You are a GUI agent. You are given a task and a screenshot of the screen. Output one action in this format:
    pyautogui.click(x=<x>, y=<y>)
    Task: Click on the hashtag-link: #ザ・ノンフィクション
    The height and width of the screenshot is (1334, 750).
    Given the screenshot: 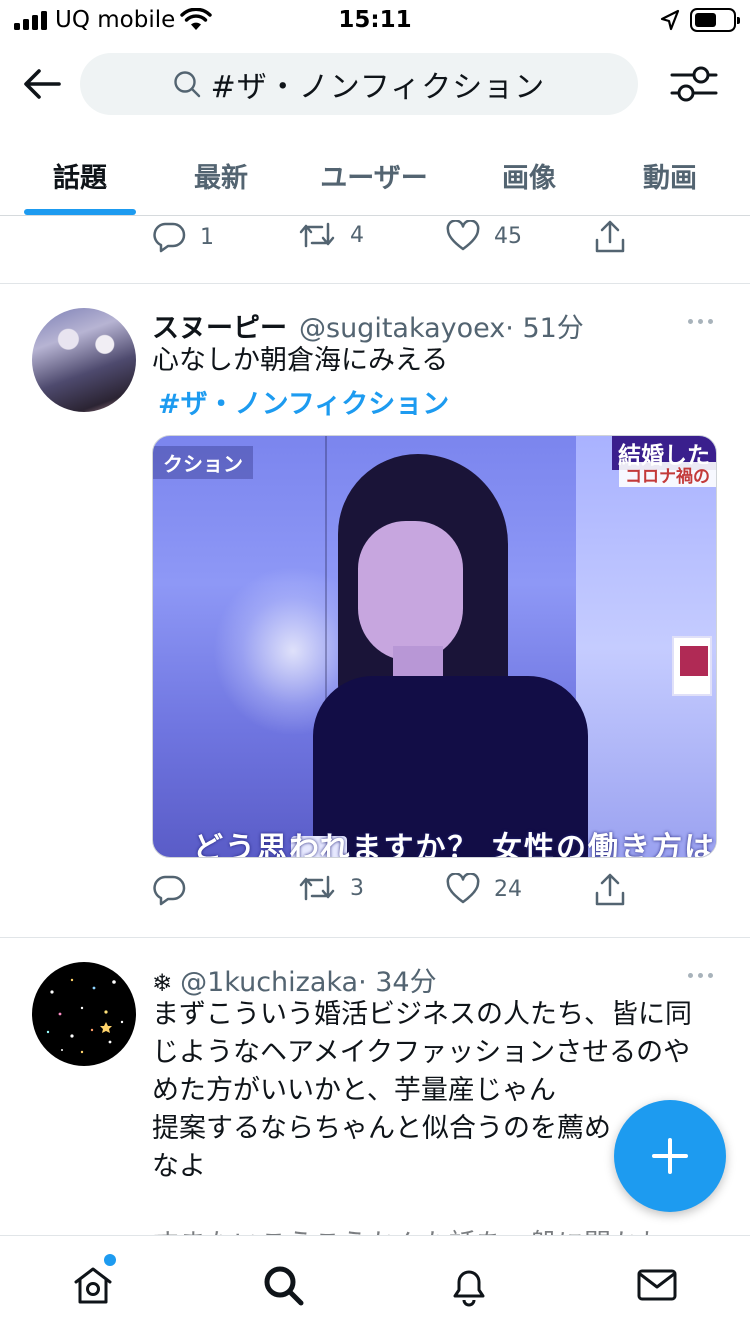 What is the action you would take?
    pyautogui.click(x=303, y=401)
    